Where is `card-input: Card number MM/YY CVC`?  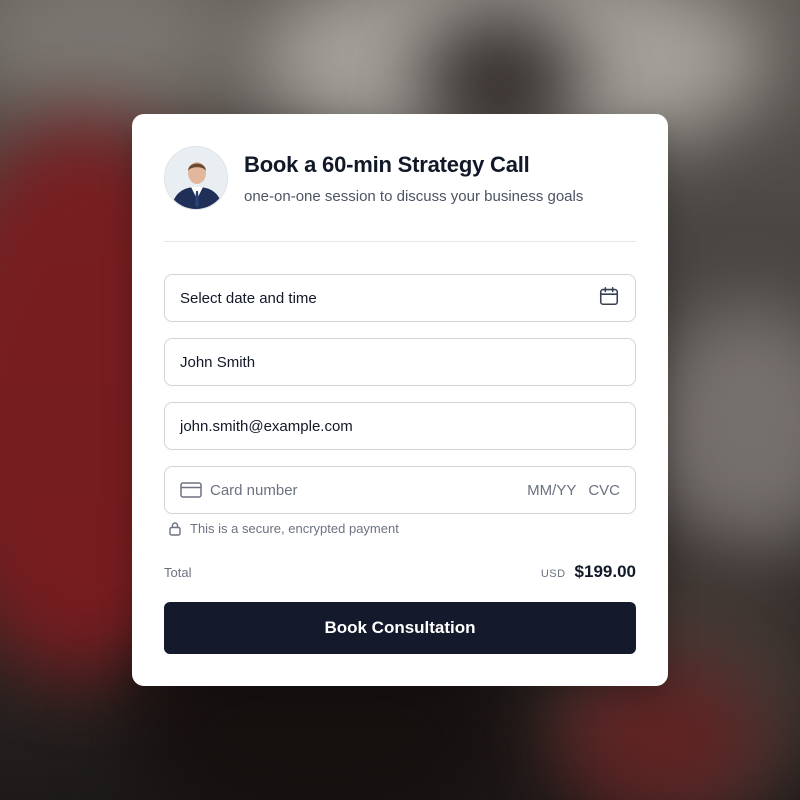
card-input: Card number MM/YY CVC is located at coordinates (400, 490).